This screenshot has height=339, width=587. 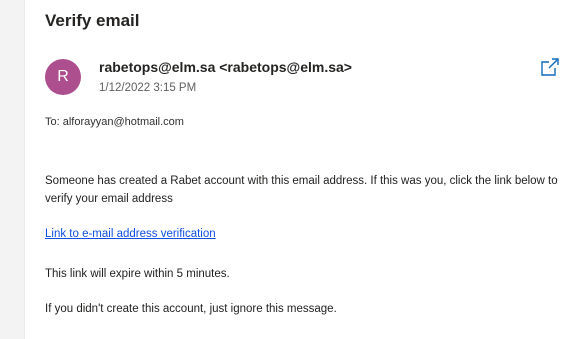 I want to click on open-in-new-window-icon, so click(x=550, y=67).